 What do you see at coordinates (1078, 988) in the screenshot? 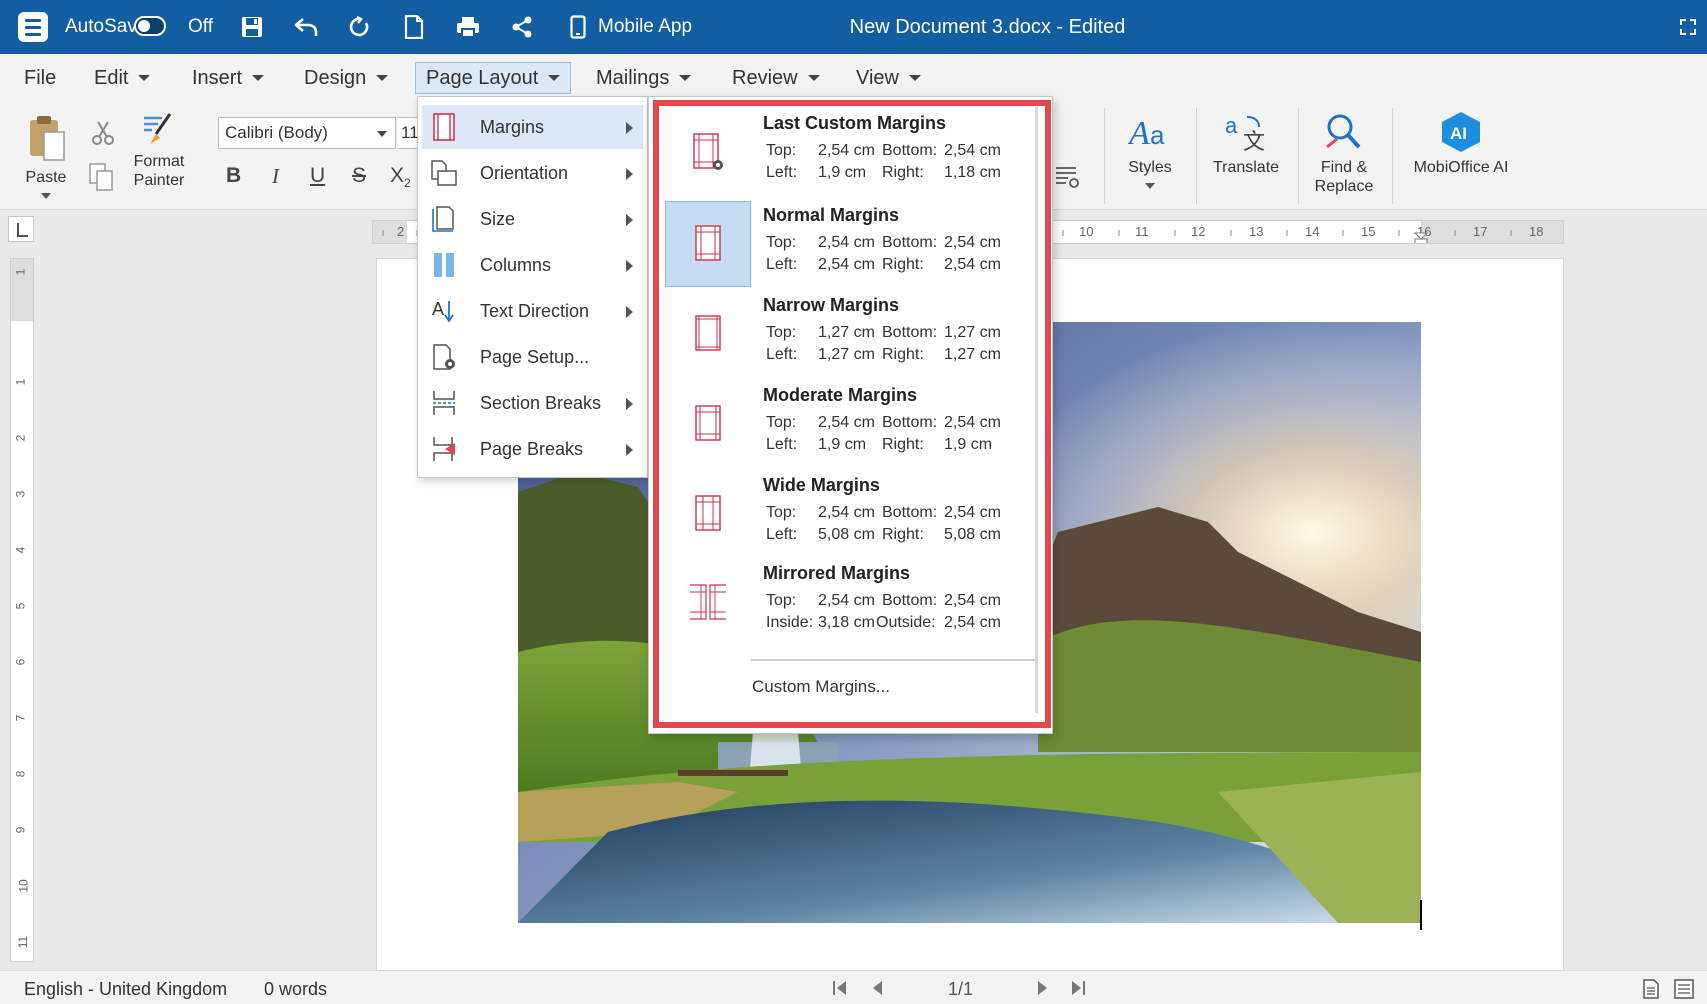
I see `last-page-icon` at bounding box center [1078, 988].